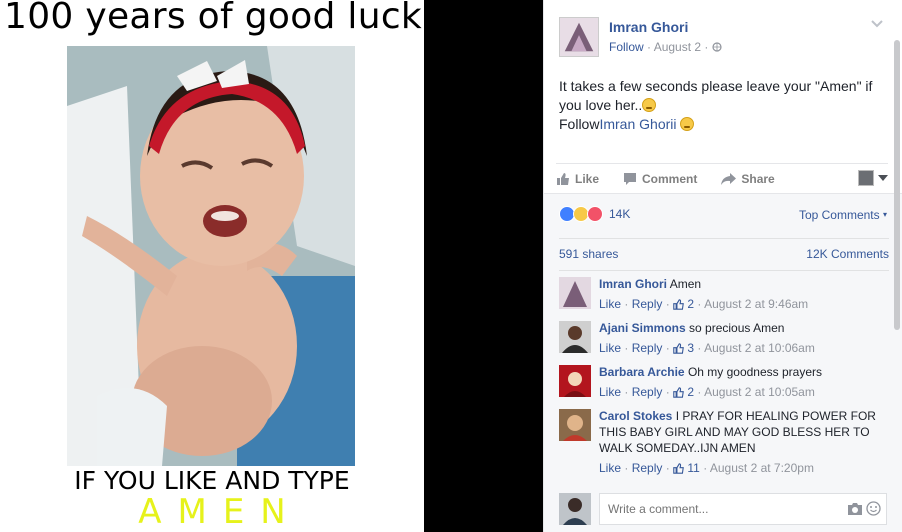  What do you see at coordinates (220, 512) in the screenshot?
I see `meme-amen-text: AMEN` at bounding box center [220, 512].